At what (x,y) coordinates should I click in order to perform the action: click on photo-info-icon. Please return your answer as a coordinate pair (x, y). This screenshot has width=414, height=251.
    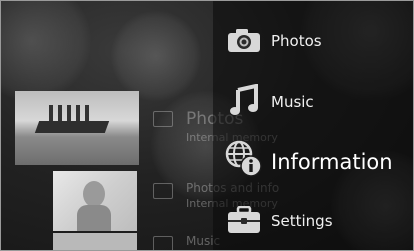
    Looking at the image, I should click on (163, 191).